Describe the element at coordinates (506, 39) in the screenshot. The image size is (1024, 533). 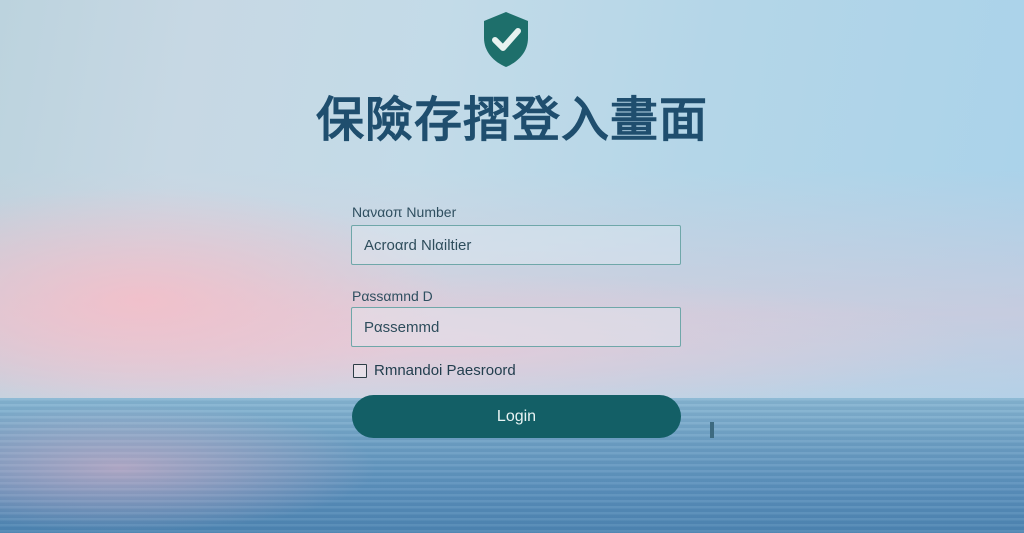
I see `shield-check-icon` at that location.